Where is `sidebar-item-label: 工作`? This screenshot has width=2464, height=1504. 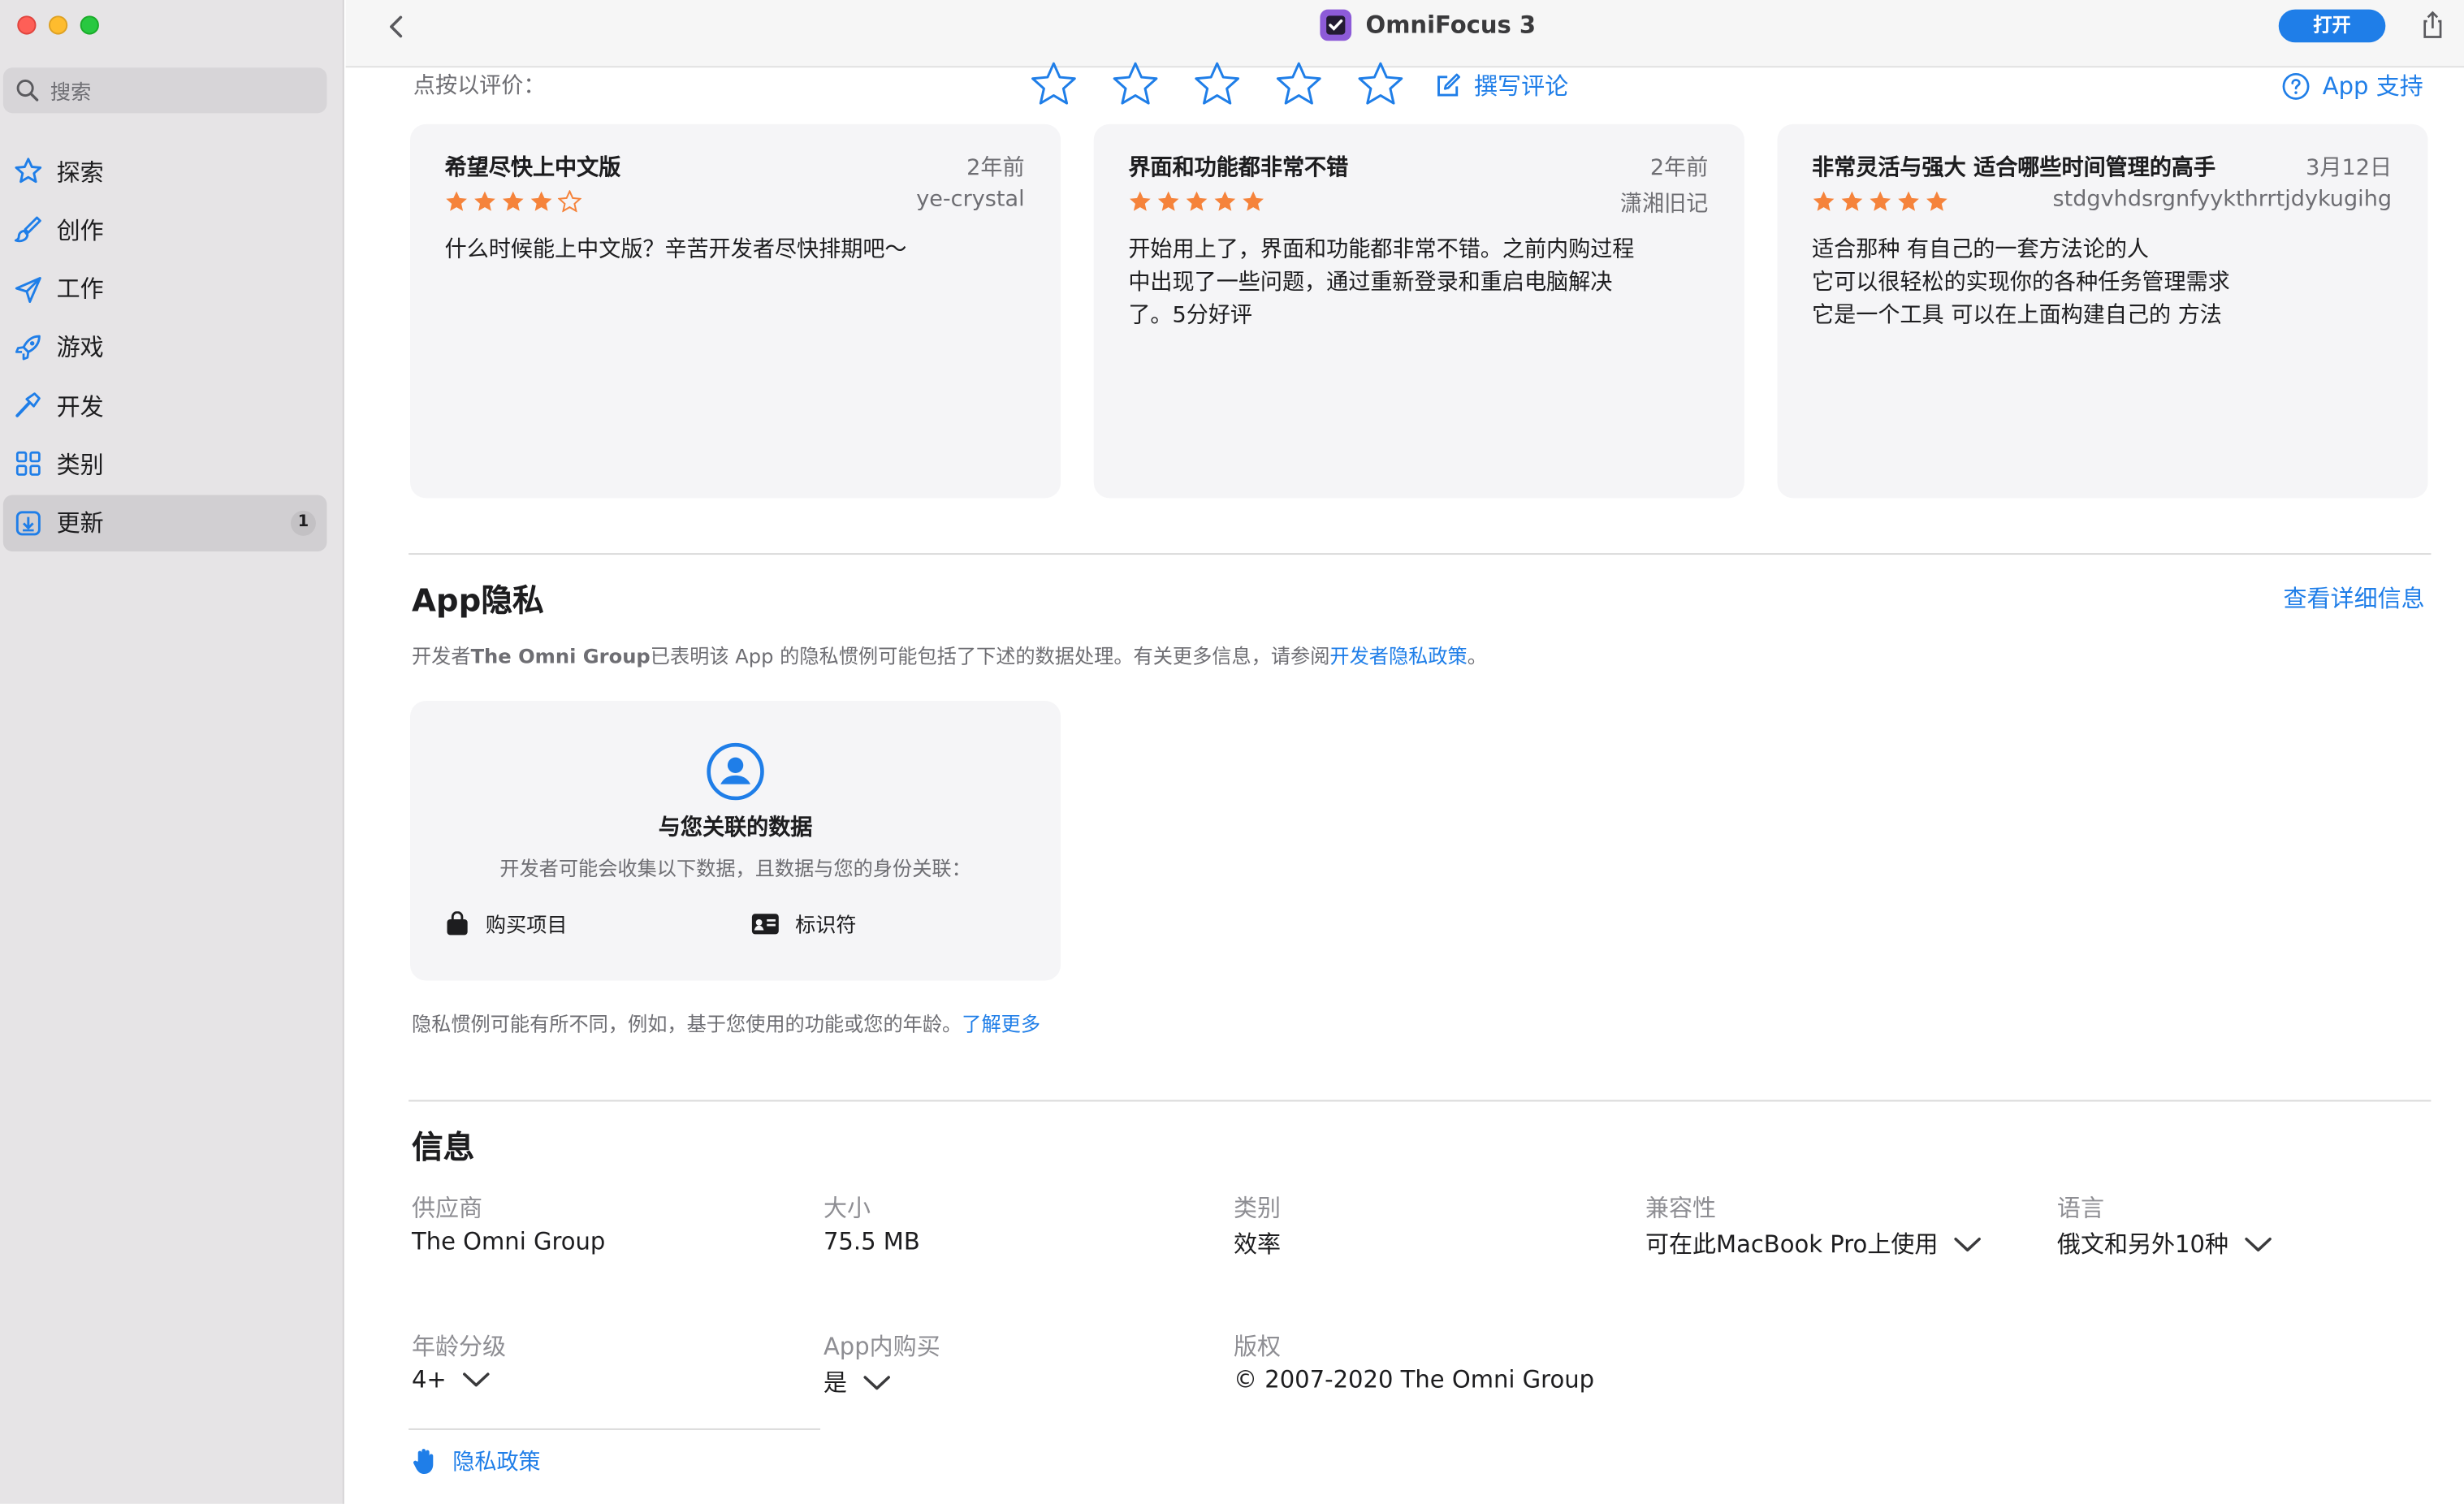
sidebar-item-label: 工作 is located at coordinates (80, 289).